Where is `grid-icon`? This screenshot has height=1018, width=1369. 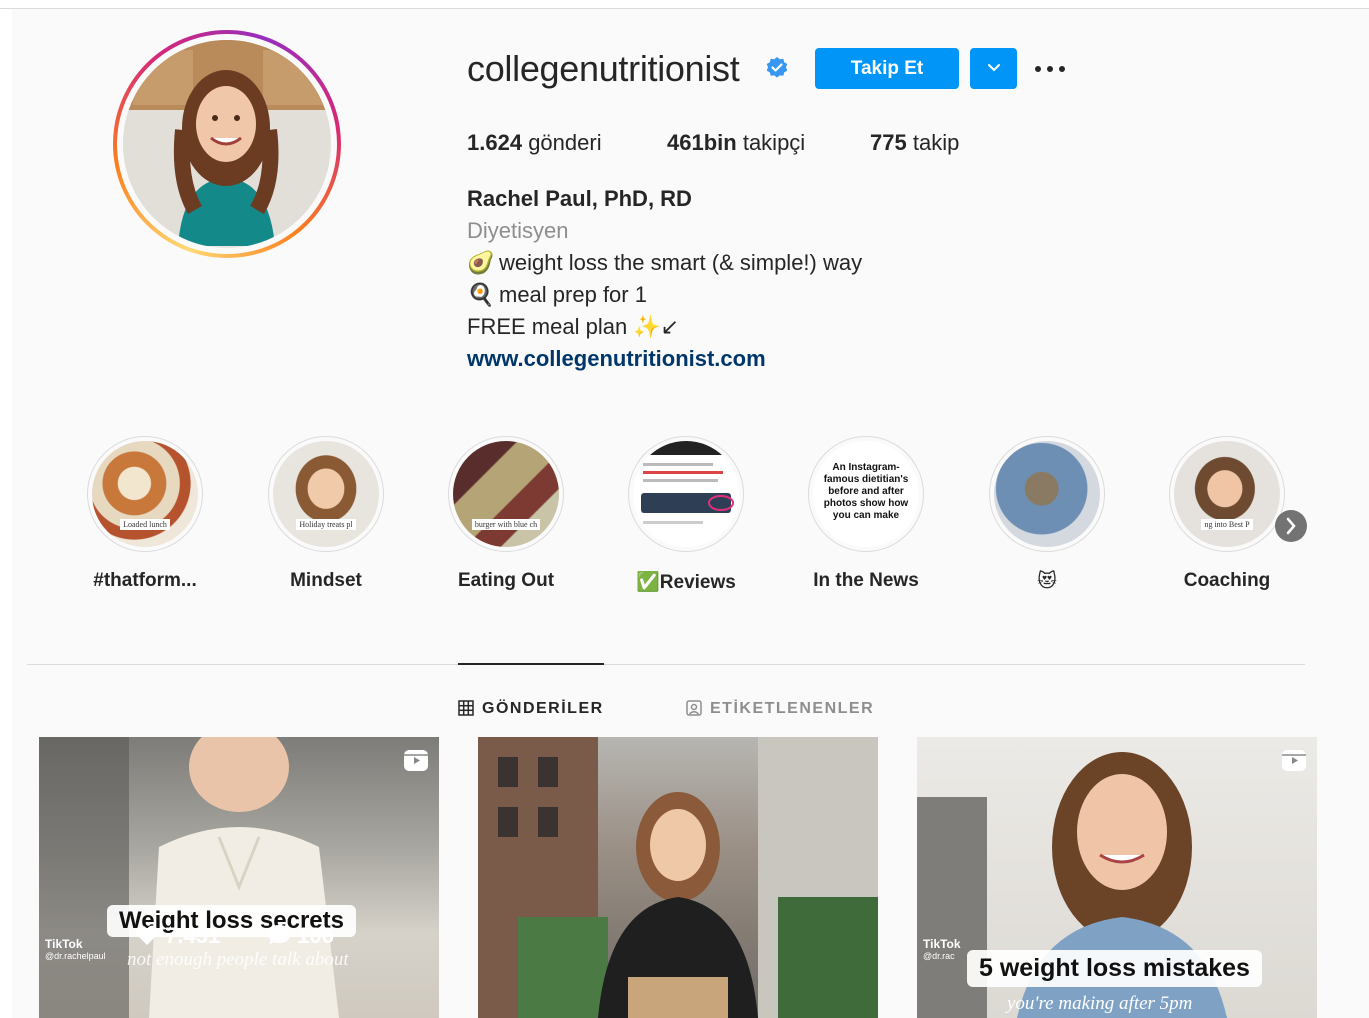 grid-icon is located at coordinates (466, 708).